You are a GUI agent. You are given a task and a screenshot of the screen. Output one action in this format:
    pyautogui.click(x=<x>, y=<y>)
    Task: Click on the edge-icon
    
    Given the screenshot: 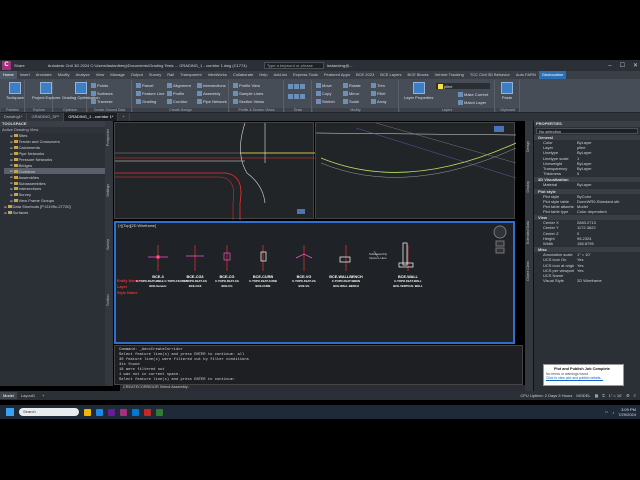 What is the action you would take?
    pyautogui.click(x=99, y=412)
    